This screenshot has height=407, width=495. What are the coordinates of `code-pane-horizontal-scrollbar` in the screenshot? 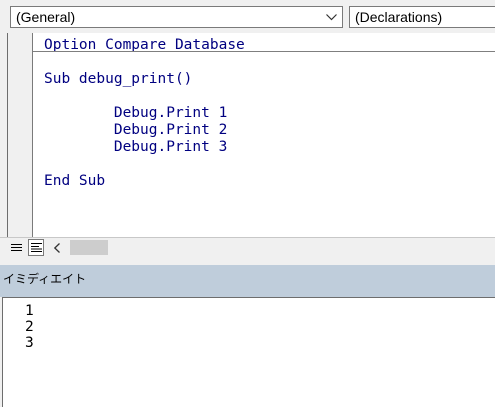 It's located at (247, 247).